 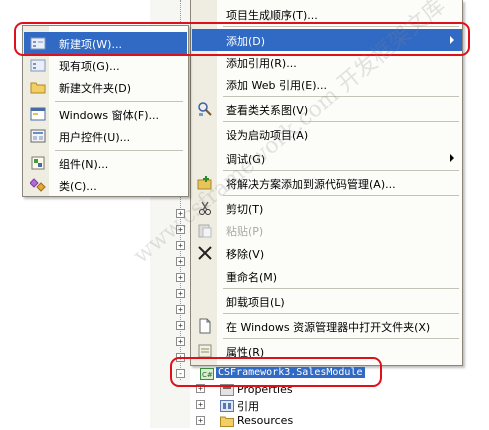 I want to click on tree-item-references: 引用, so click(x=248, y=406).